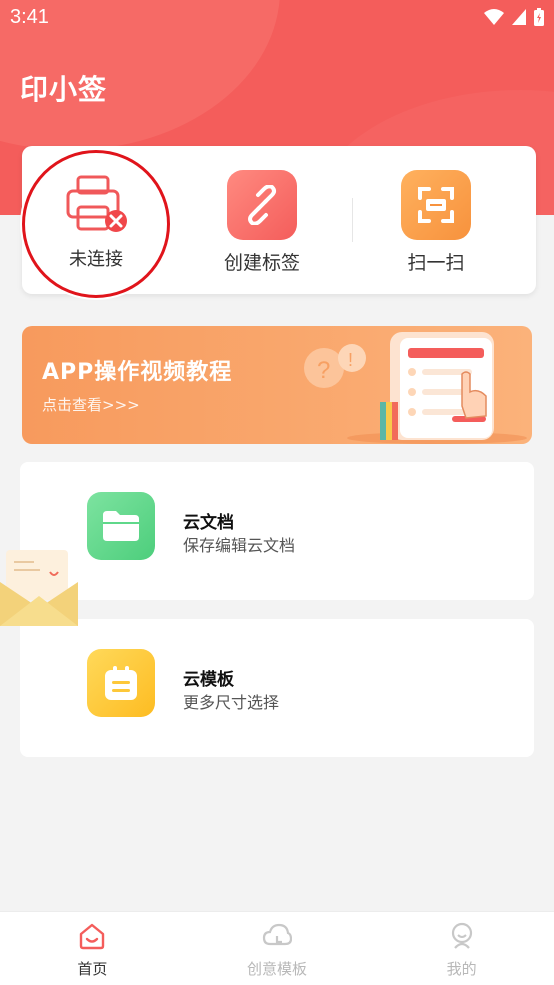  I want to click on nav-label: 创意模板, so click(277, 969).